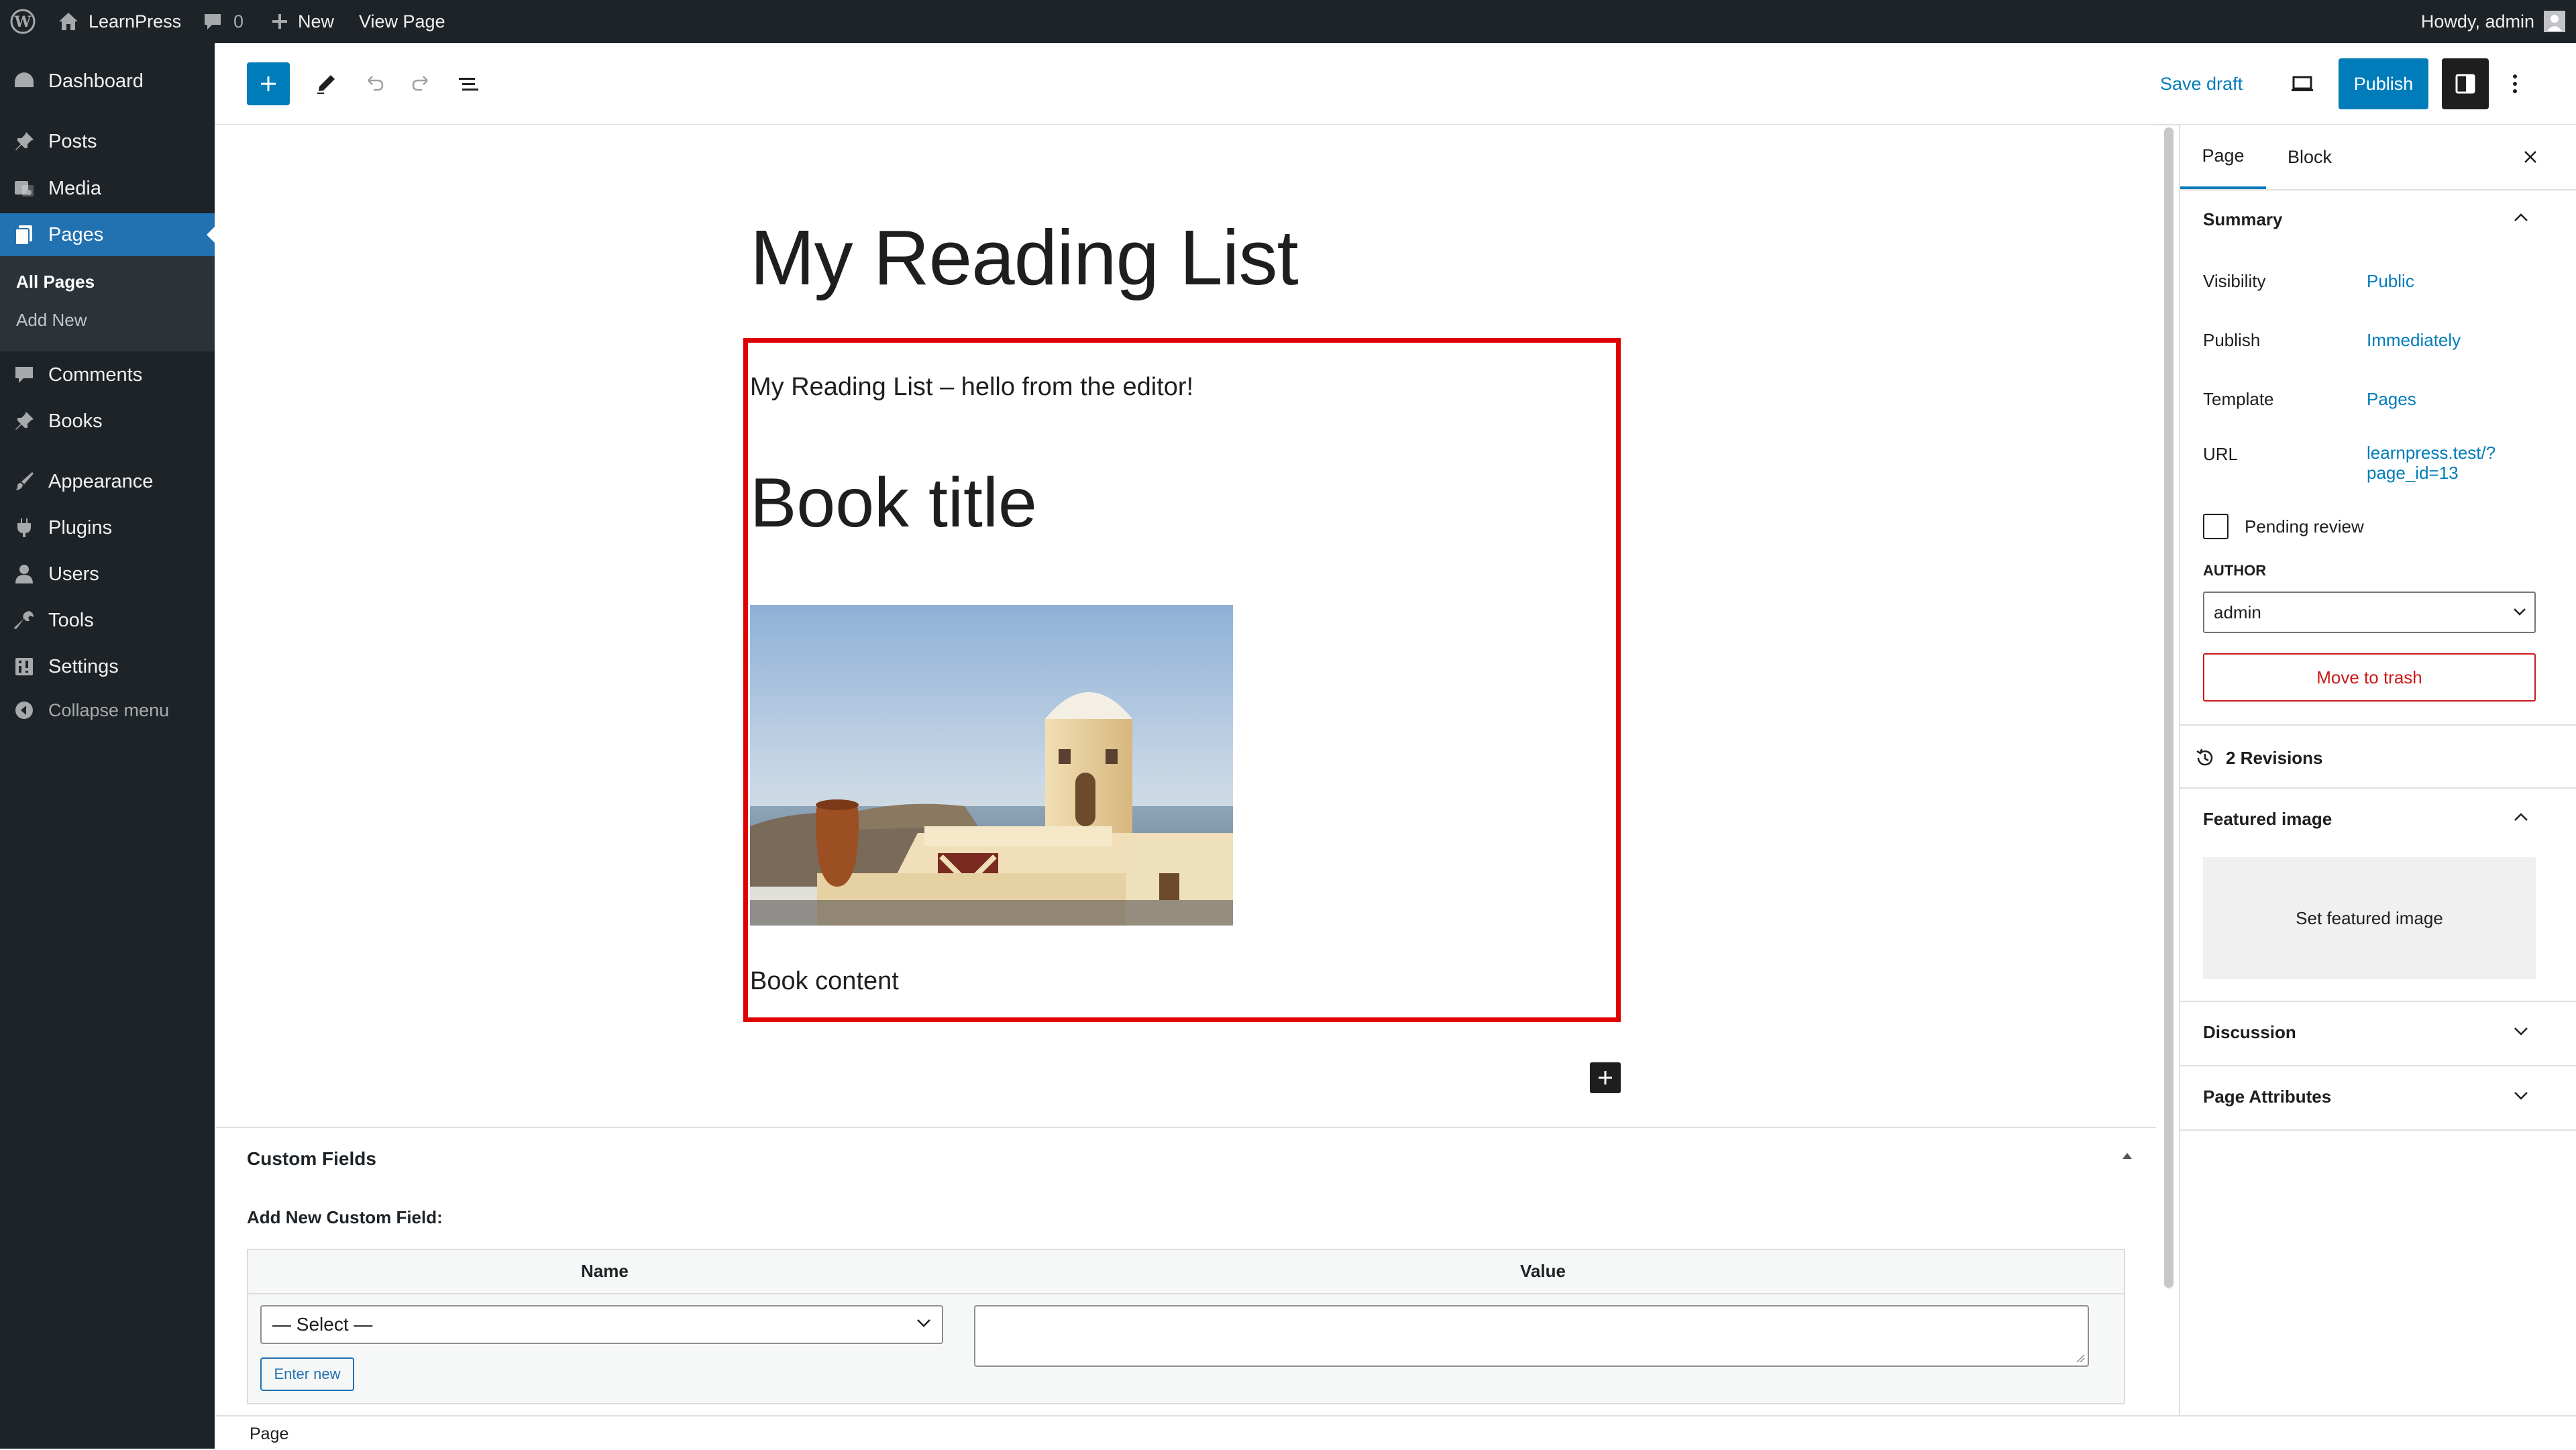  What do you see at coordinates (2243, 219) in the screenshot?
I see `summary-panel-title: Summary` at bounding box center [2243, 219].